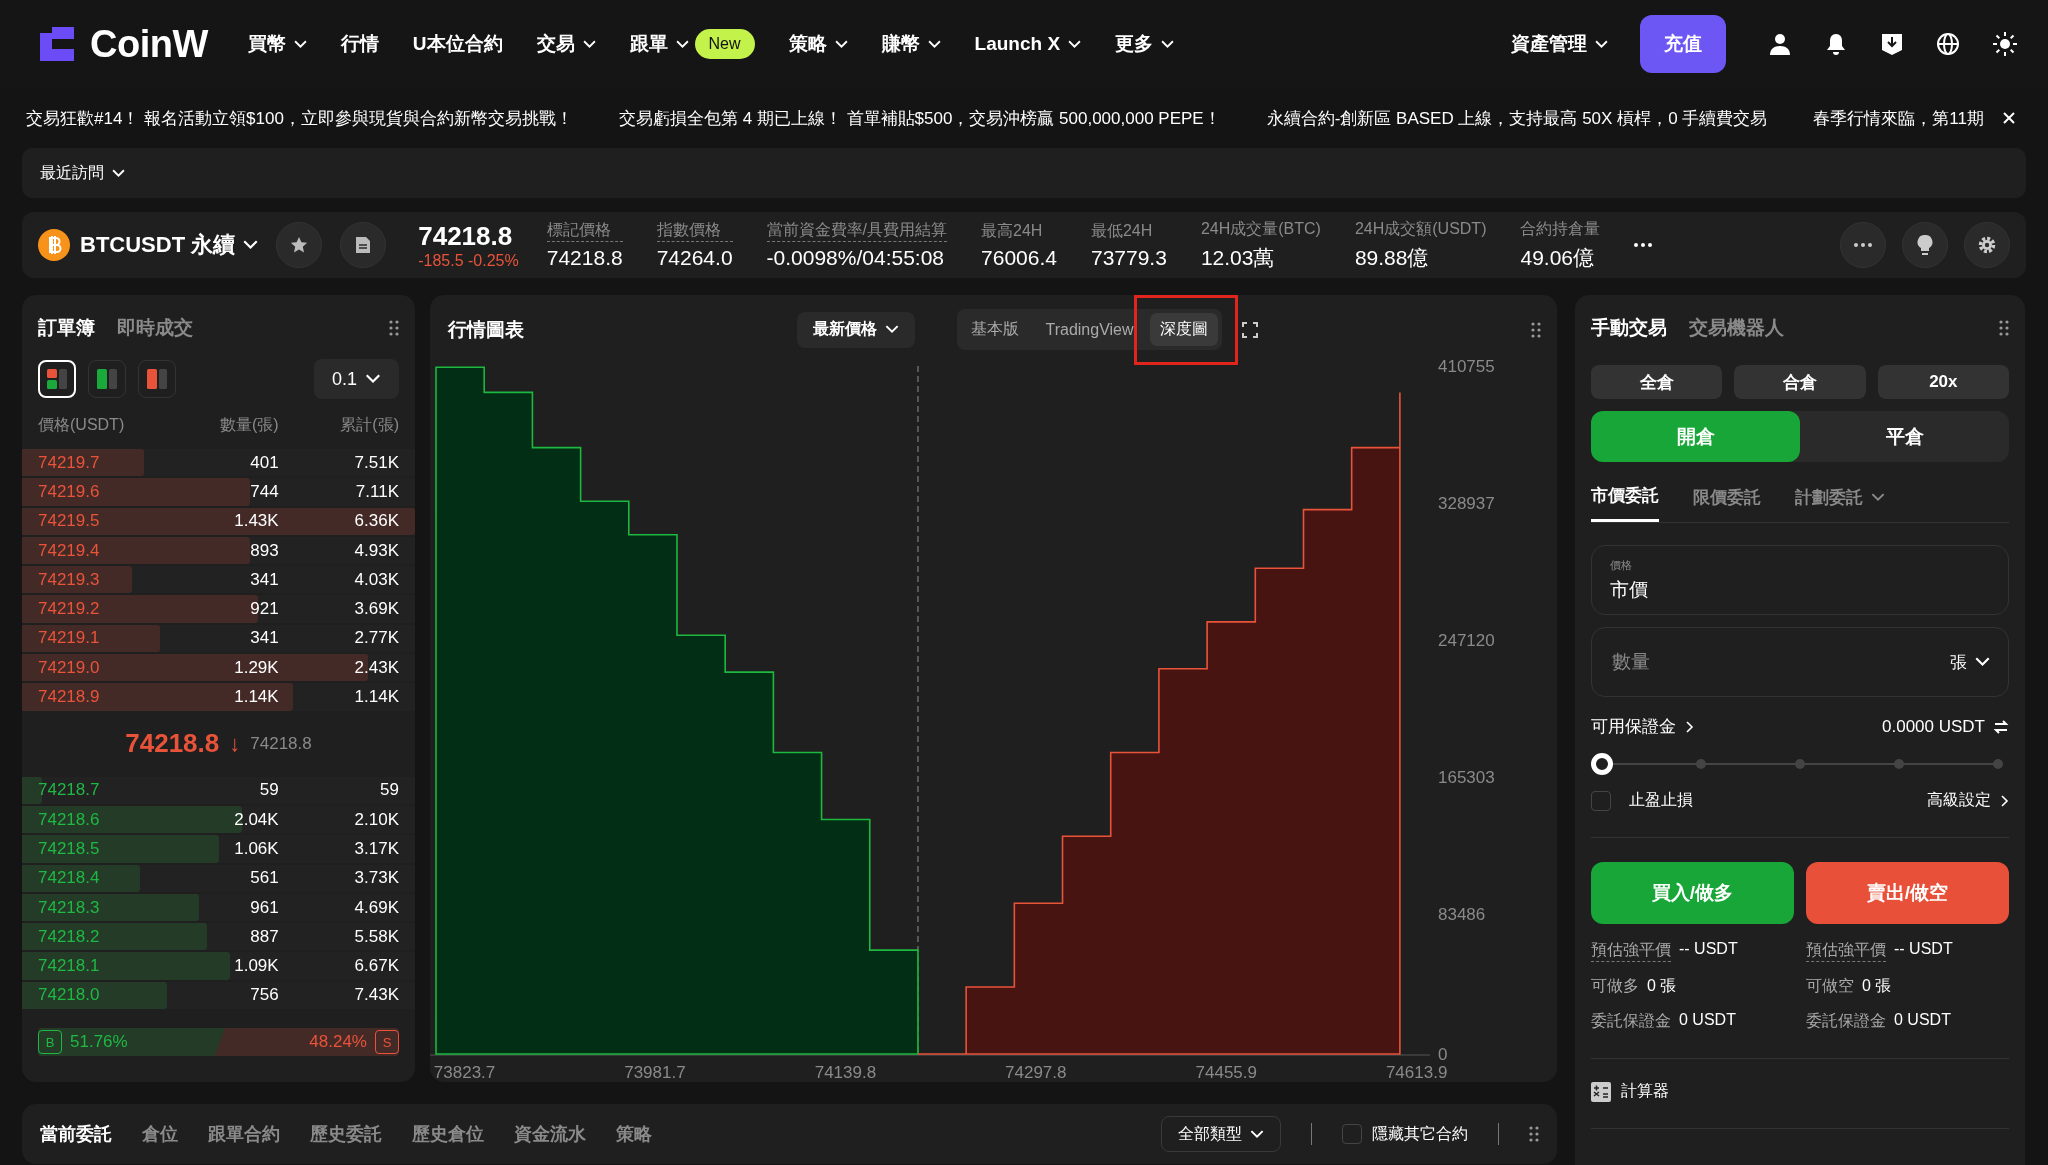 The image size is (2048, 1165). What do you see at coordinates (160, 1134) in the screenshot?
I see `orders-tab: 倉位` at bounding box center [160, 1134].